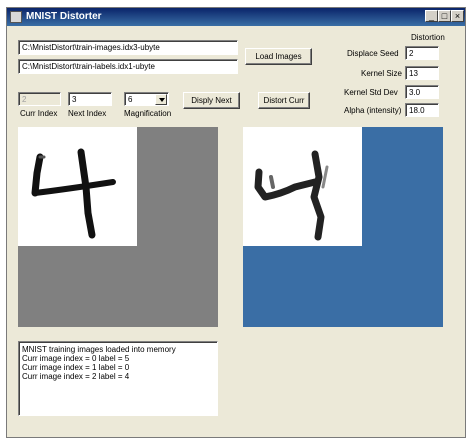  Describe the element at coordinates (76, 376) in the screenshot. I see `log-line: Curr image index = 2 label = 4` at that location.